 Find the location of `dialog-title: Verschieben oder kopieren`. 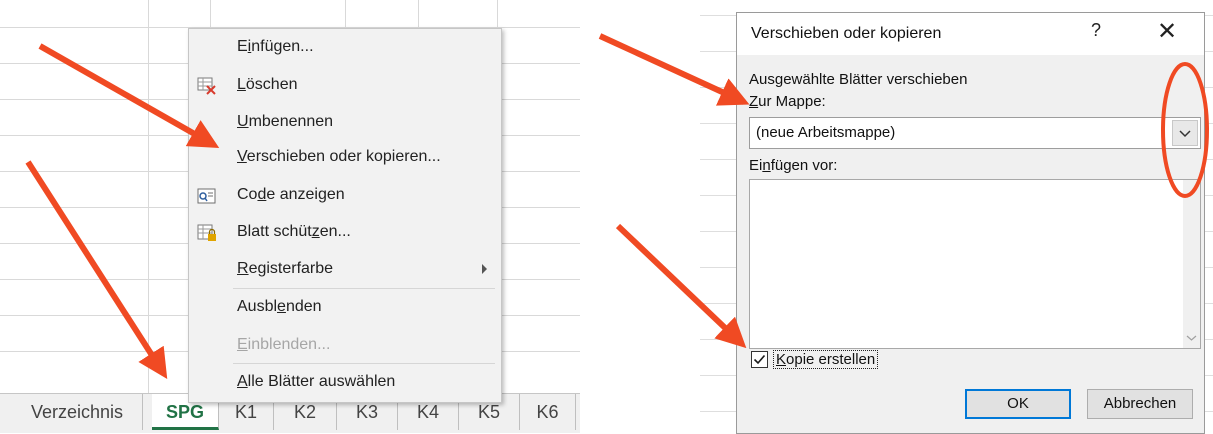

dialog-title: Verschieben oder kopieren is located at coordinates (846, 33).